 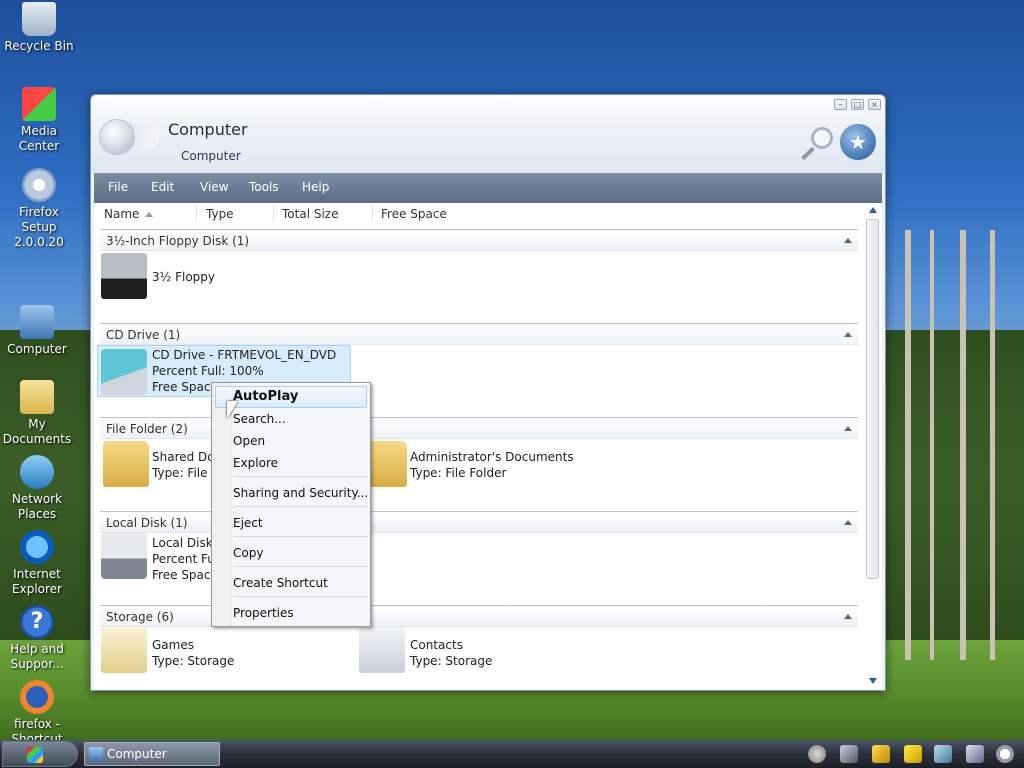 I want to click on vertical-scrollbar, so click(x=873, y=446).